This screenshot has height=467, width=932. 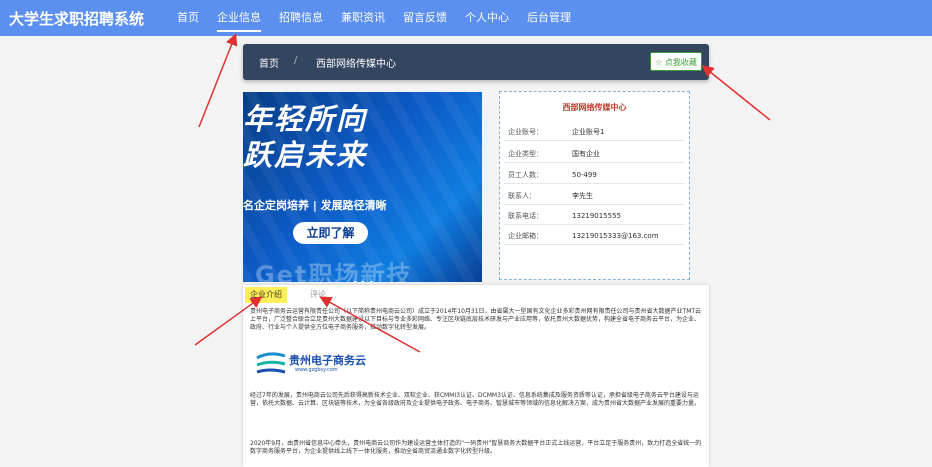 I want to click on info-label: 企业邮箱：, so click(x=525, y=236).